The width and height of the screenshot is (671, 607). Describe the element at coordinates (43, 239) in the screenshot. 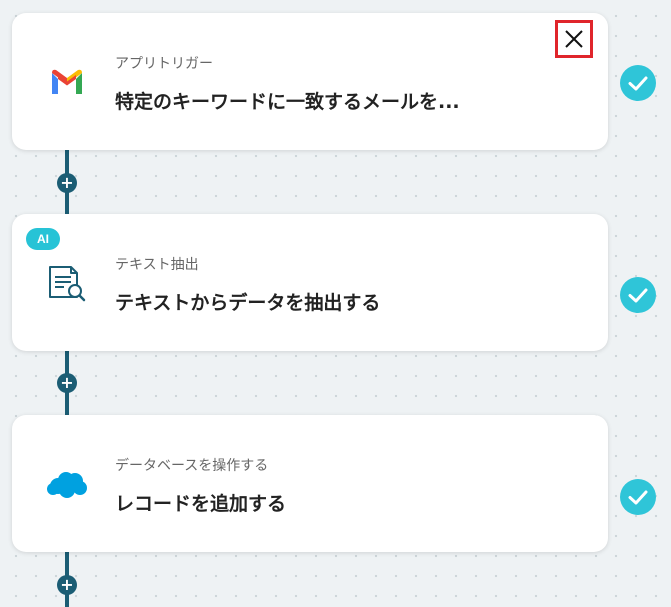

I see `ai-badge: AI` at that location.